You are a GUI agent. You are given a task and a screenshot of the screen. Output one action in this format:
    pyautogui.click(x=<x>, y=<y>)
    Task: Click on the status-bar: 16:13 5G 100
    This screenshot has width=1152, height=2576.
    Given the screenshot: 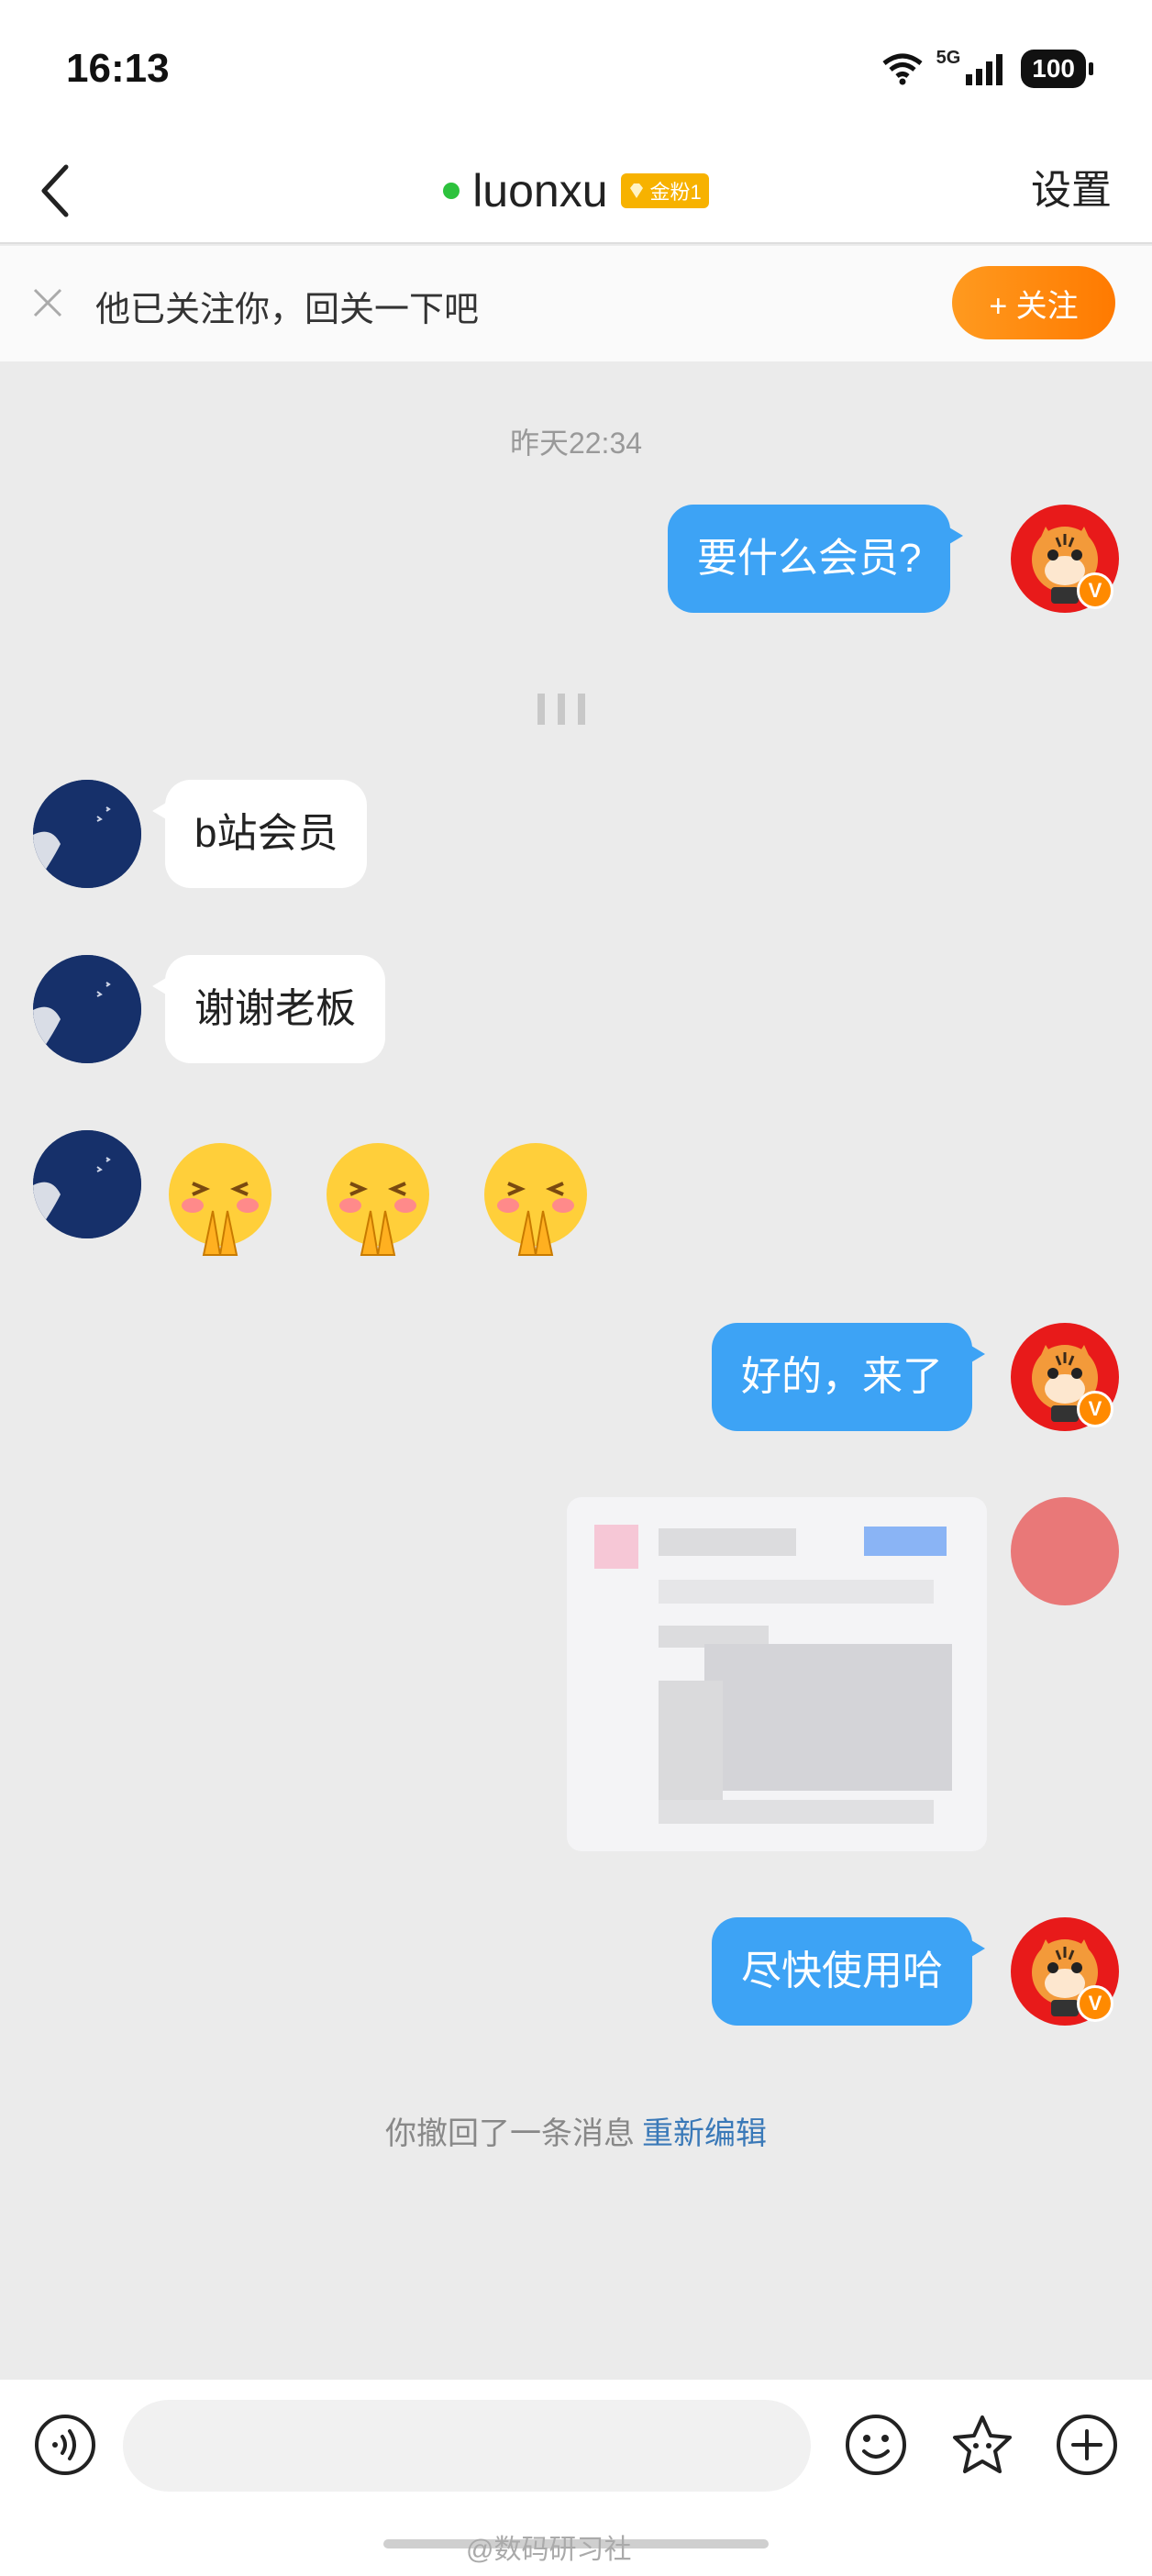 What is the action you would take?
    pyautogui.click(x=576, y=69)
    